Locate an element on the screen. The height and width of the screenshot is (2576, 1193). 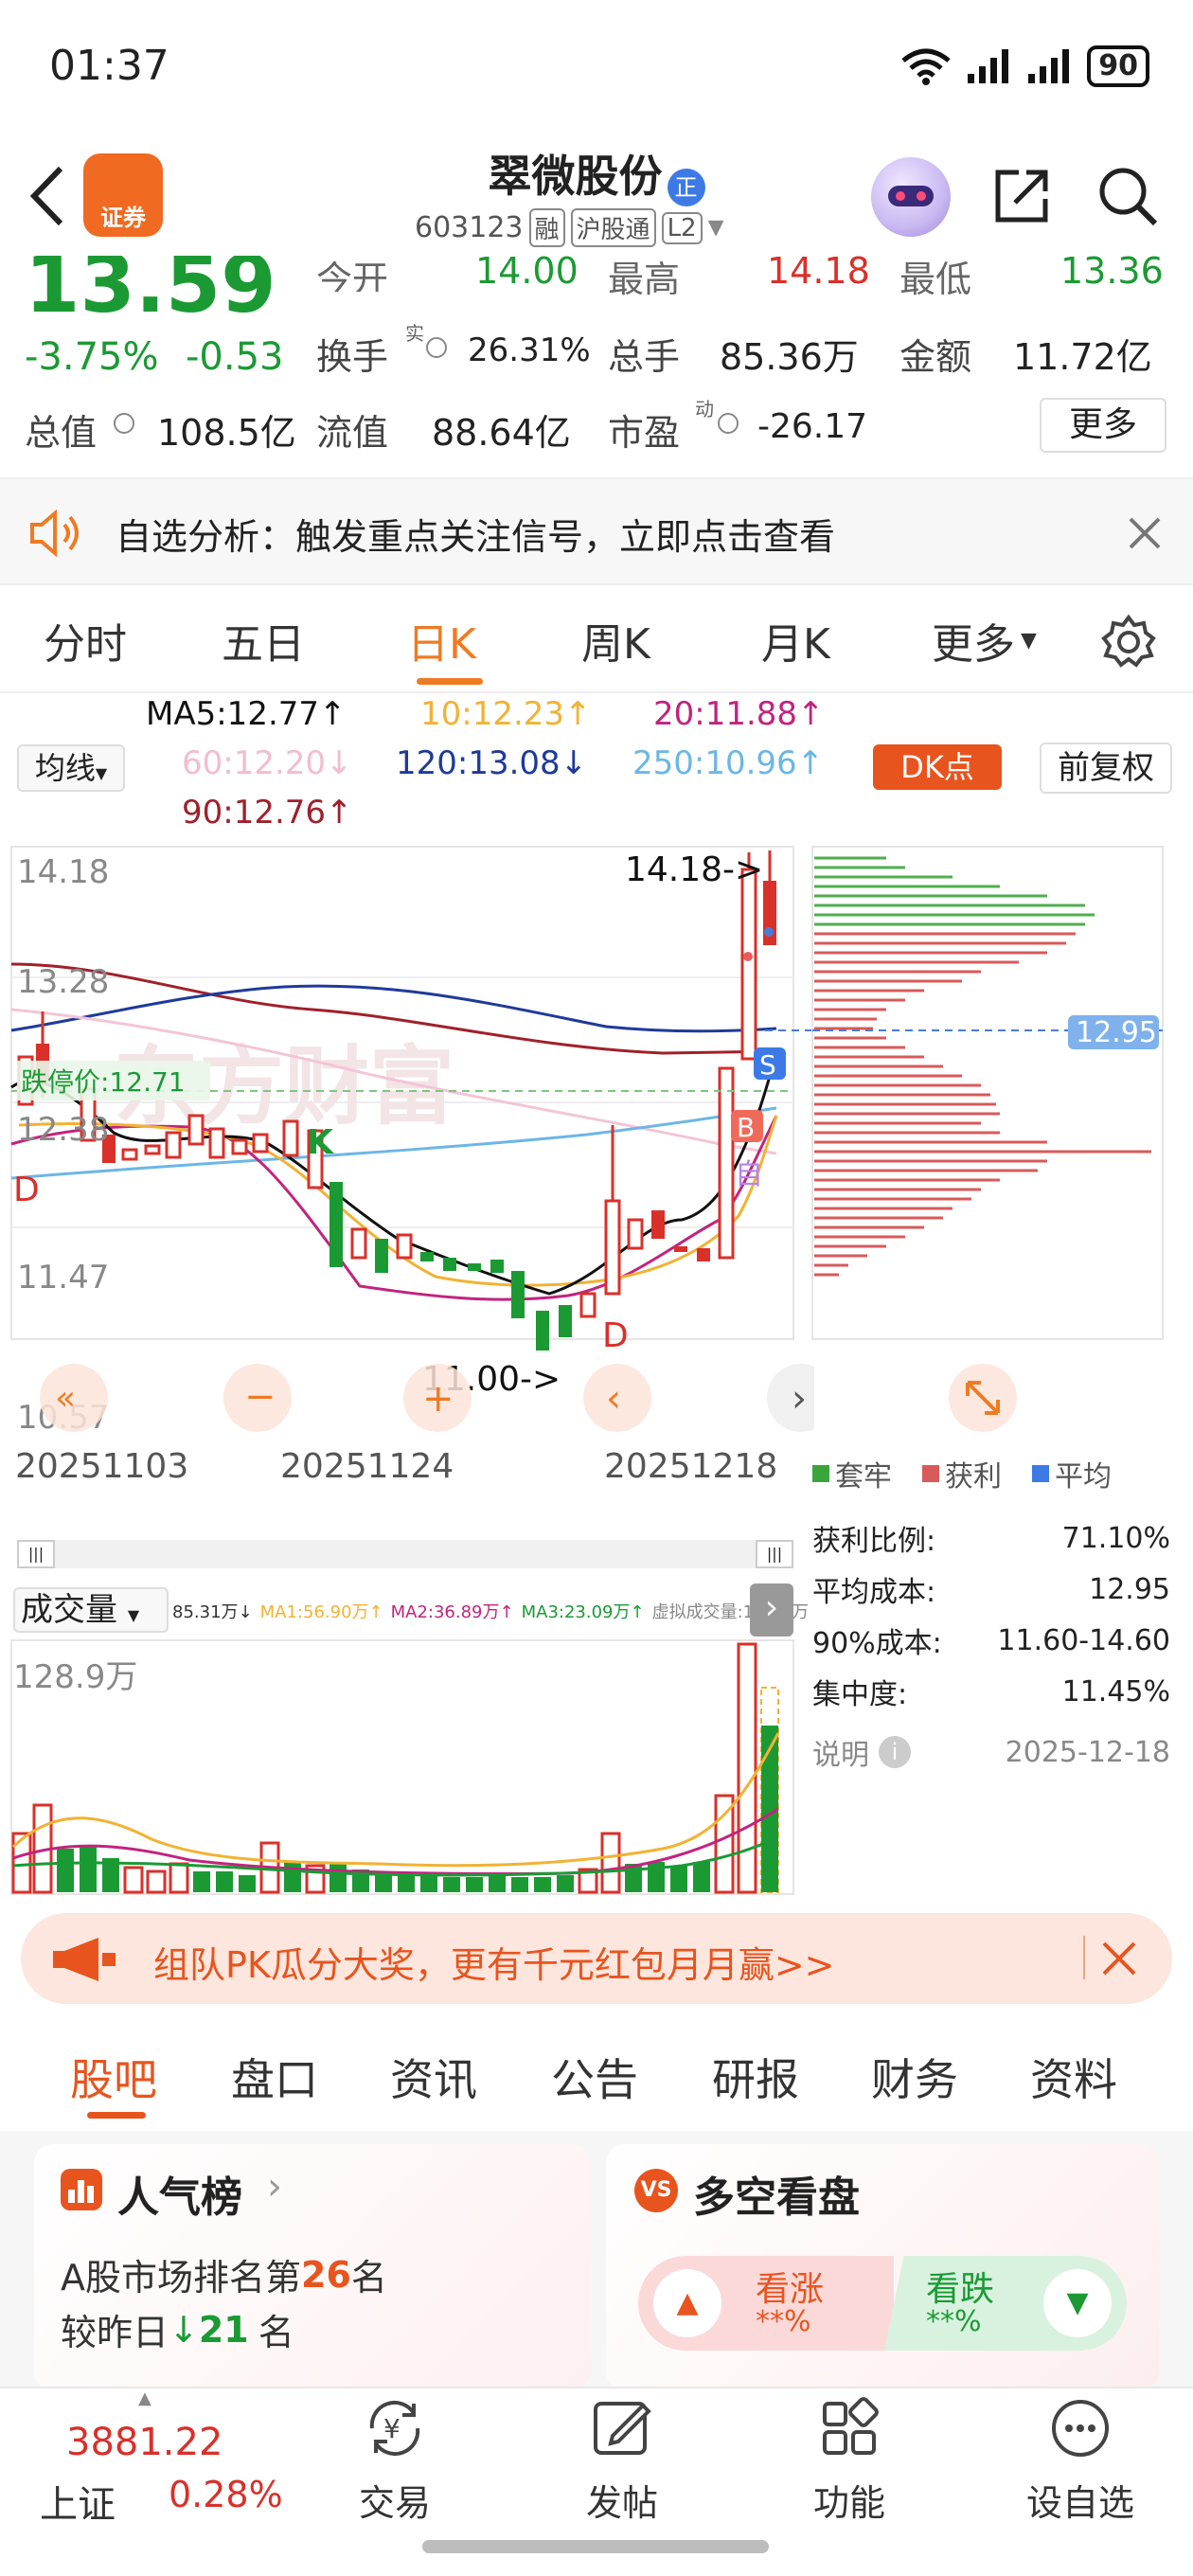
home-indicator is located at coordinates (595, 2546).